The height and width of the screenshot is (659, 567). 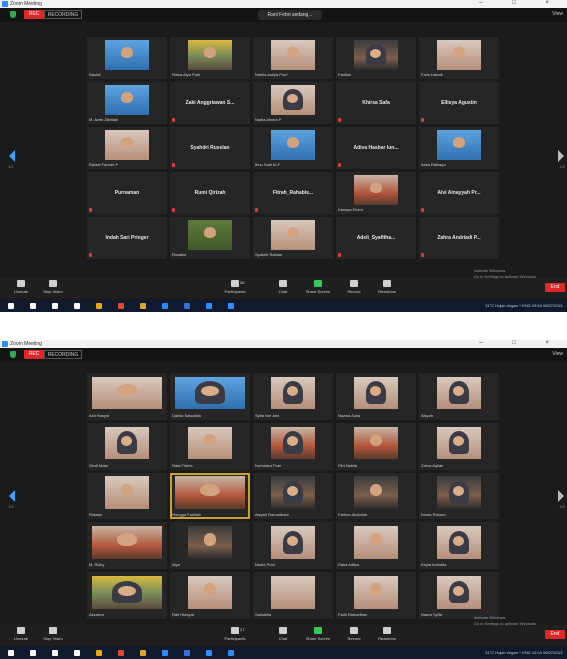 What do you see at coordinates (127, 238) in the screenshot?
I see `participant-tile: Indah Sari Pringer` at bounding box center [127, 238].